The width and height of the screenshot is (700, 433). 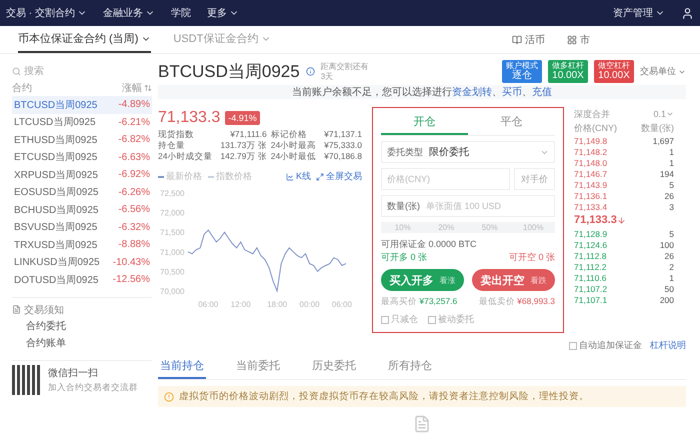 I want to click on chart-link: K线, so click(x=298, y=176).